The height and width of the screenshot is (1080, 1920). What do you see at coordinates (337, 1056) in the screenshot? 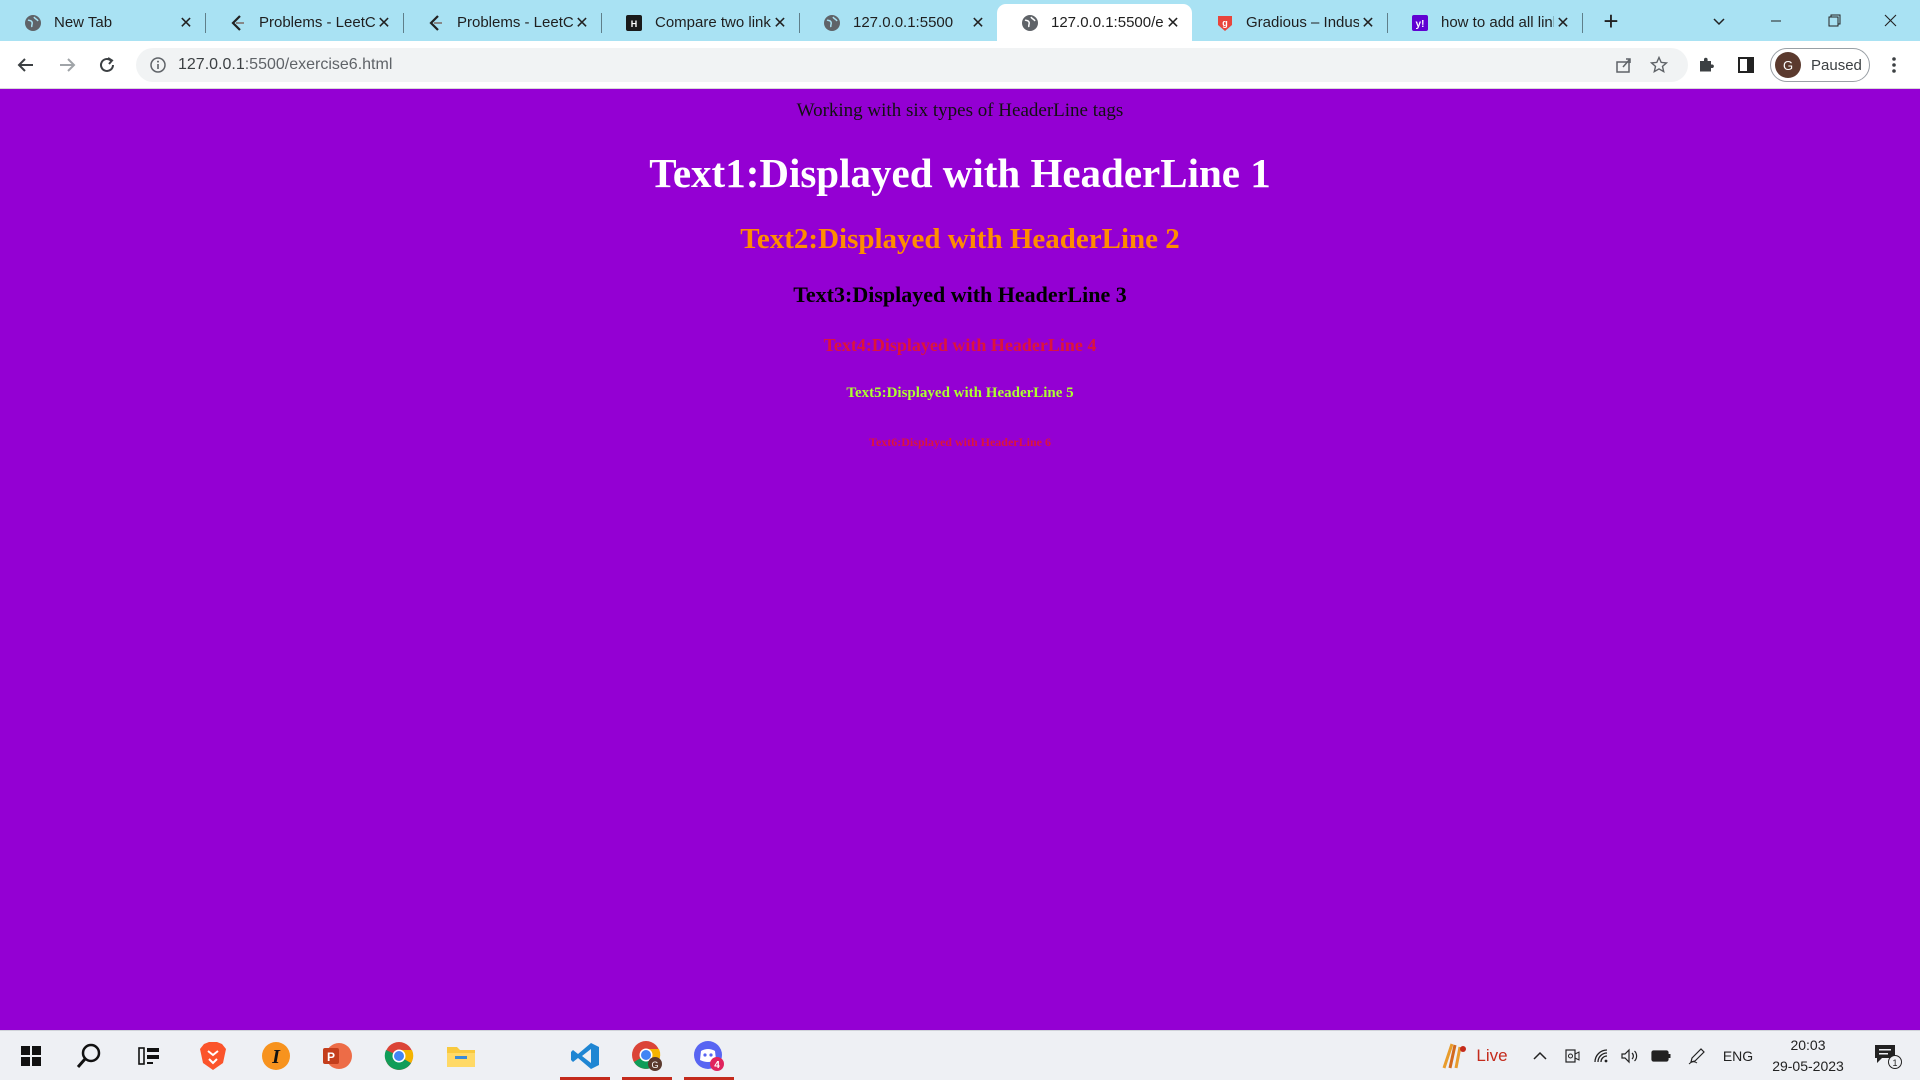
I see `powerpoint-icon: P` at bounding box center [337, 1056].